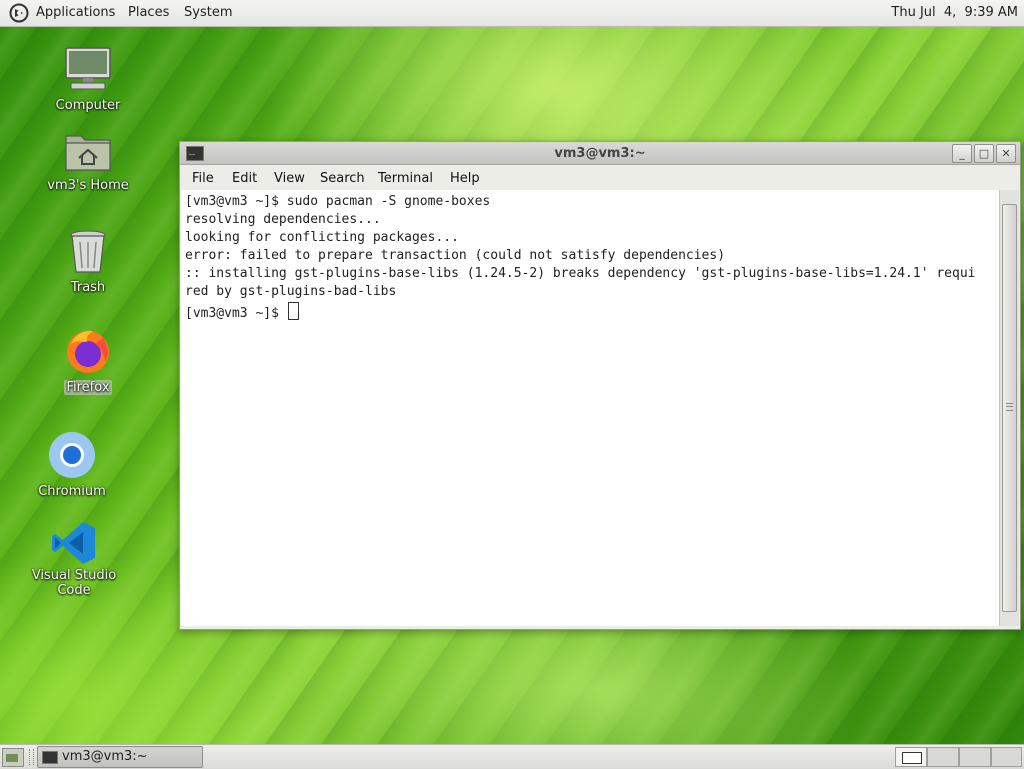  I want to click on menu-terminal: Terminal, so click(405, 178).